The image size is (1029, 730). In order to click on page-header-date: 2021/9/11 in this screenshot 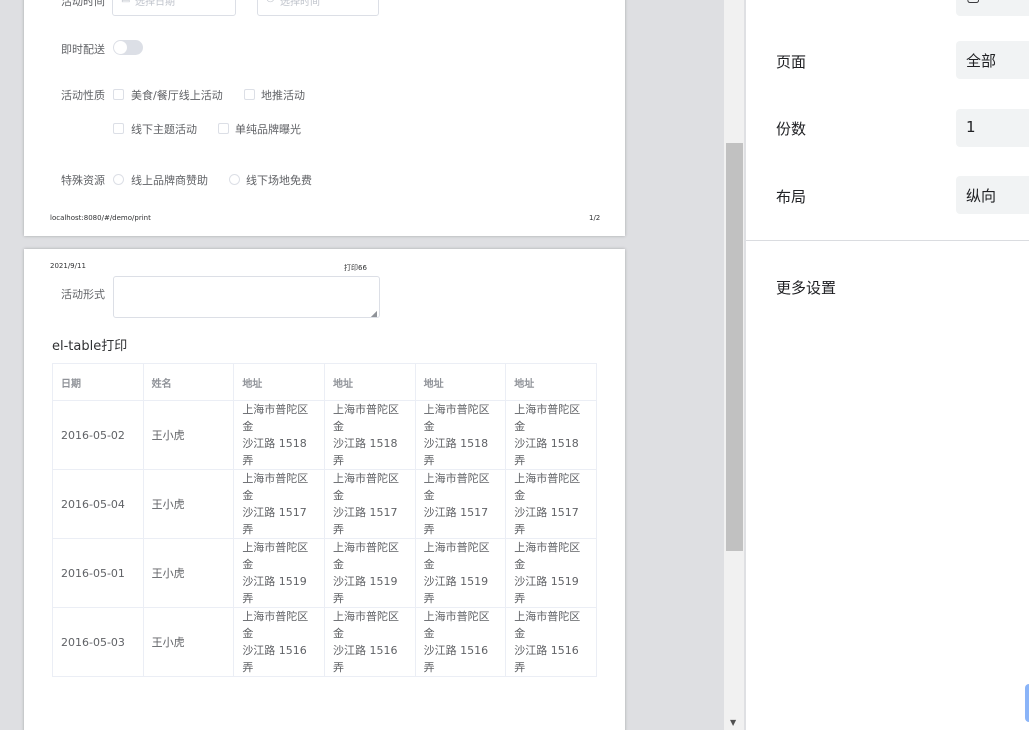, I will do `click(68, 266)`.